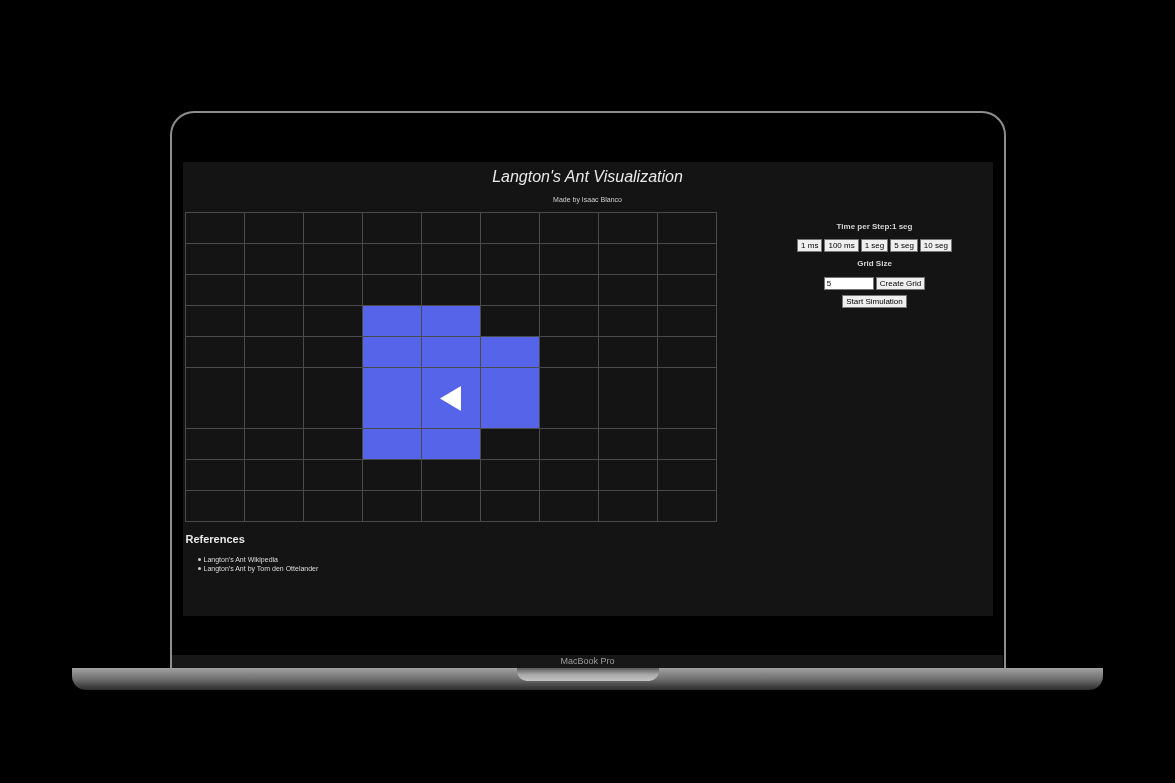 The width and height of the screenshot is (1175, 783). What do you see at coordinates (874, 301) in the screenshot?
I see `start-simulation-button: Start Simulation` at bounding box center [874, 301].